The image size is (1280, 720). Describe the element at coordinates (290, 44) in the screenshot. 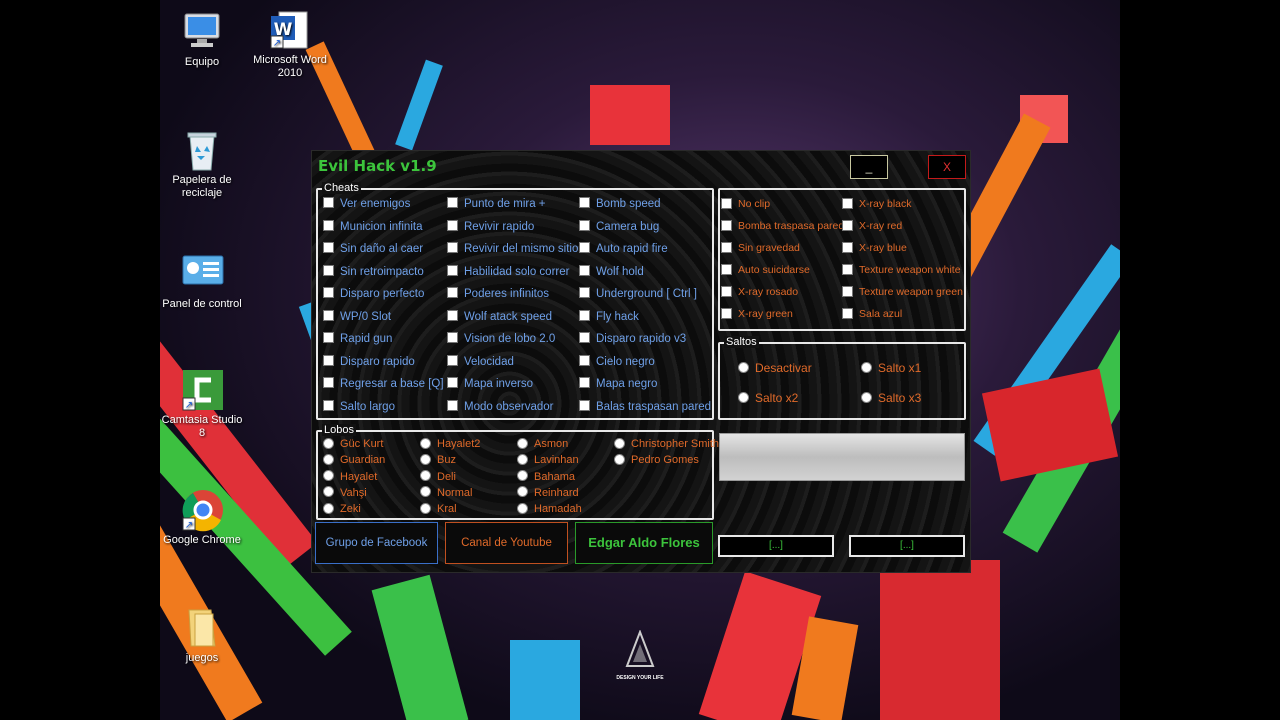

I see `desktop-icon-word: W ↗ Microsoft Word 2010` at that location.